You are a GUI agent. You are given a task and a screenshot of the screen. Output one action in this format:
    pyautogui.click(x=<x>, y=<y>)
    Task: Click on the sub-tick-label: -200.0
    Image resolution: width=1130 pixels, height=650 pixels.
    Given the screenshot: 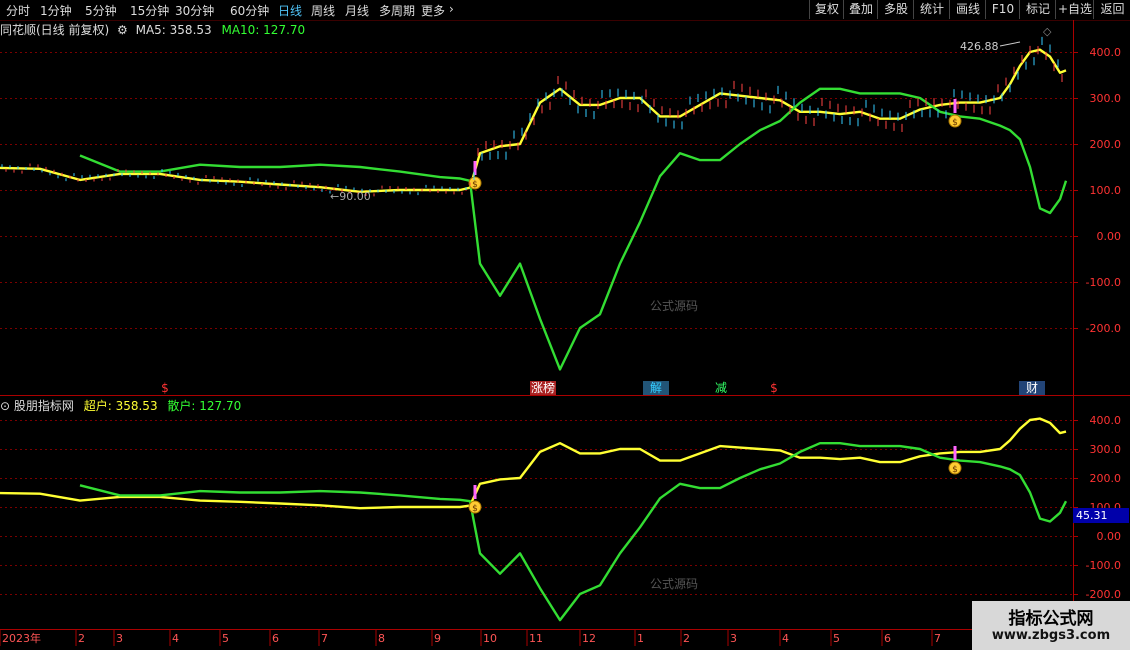 What is the action you would take?
    pyautogui.click(x=1103, y=594)
    